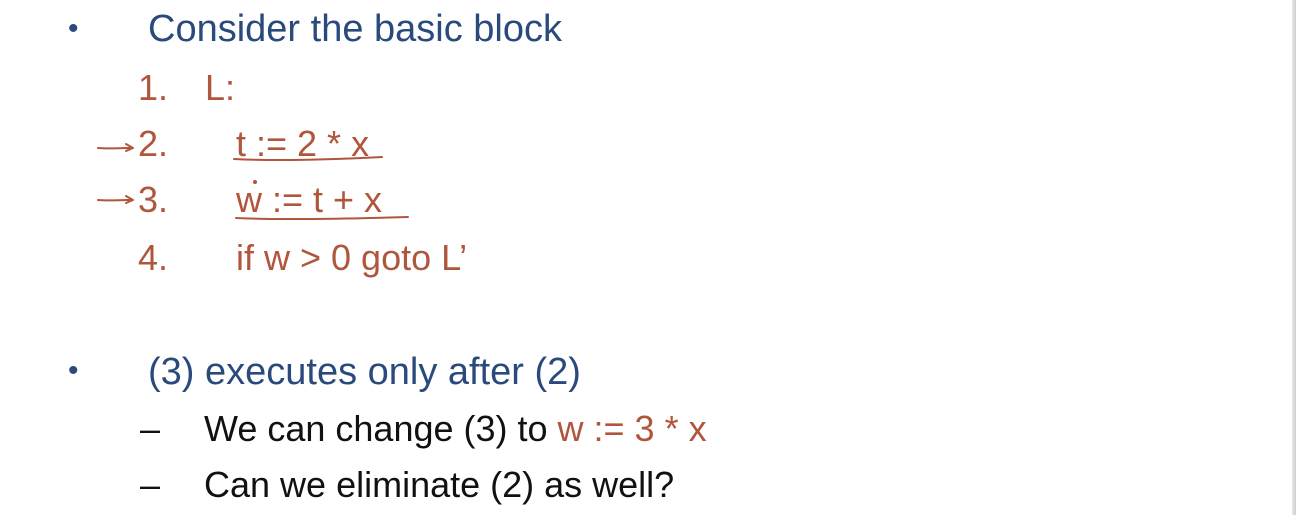  Describe the element at coordinates (632, 428) in the screenshot. I see `sub-bullet-code: w := 3 * x` at that location.